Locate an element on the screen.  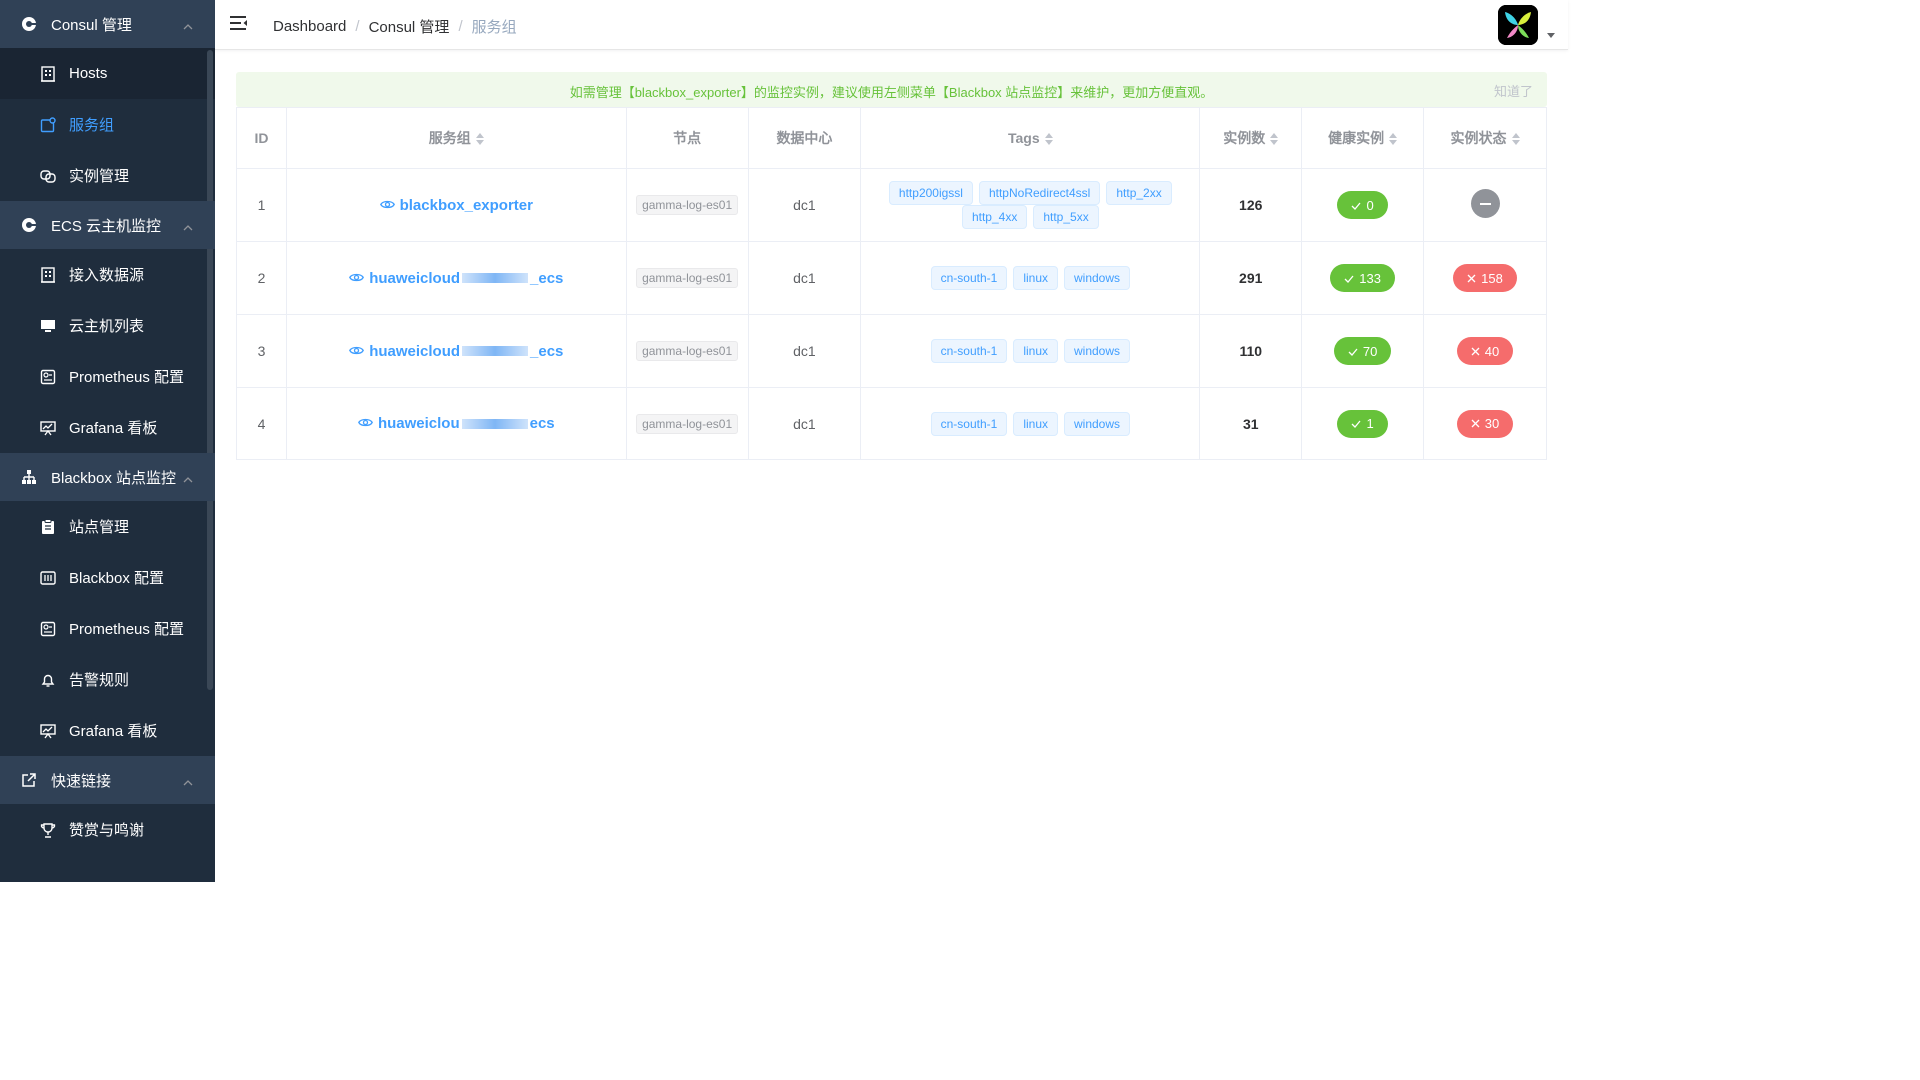
service-name-prefix: huaweiclou is located at coordinates (418, 423).